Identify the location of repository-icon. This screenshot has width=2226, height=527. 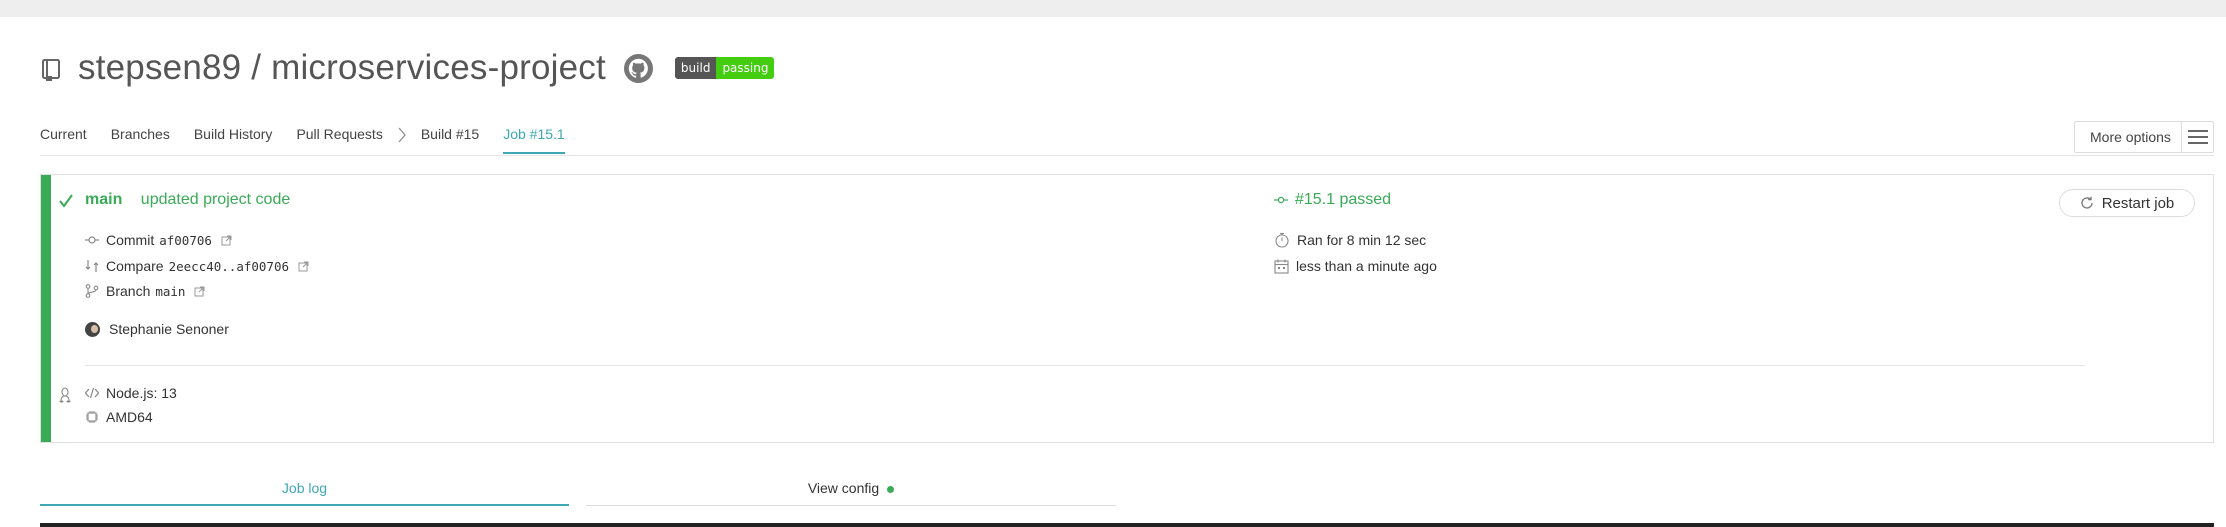
(51, 70).